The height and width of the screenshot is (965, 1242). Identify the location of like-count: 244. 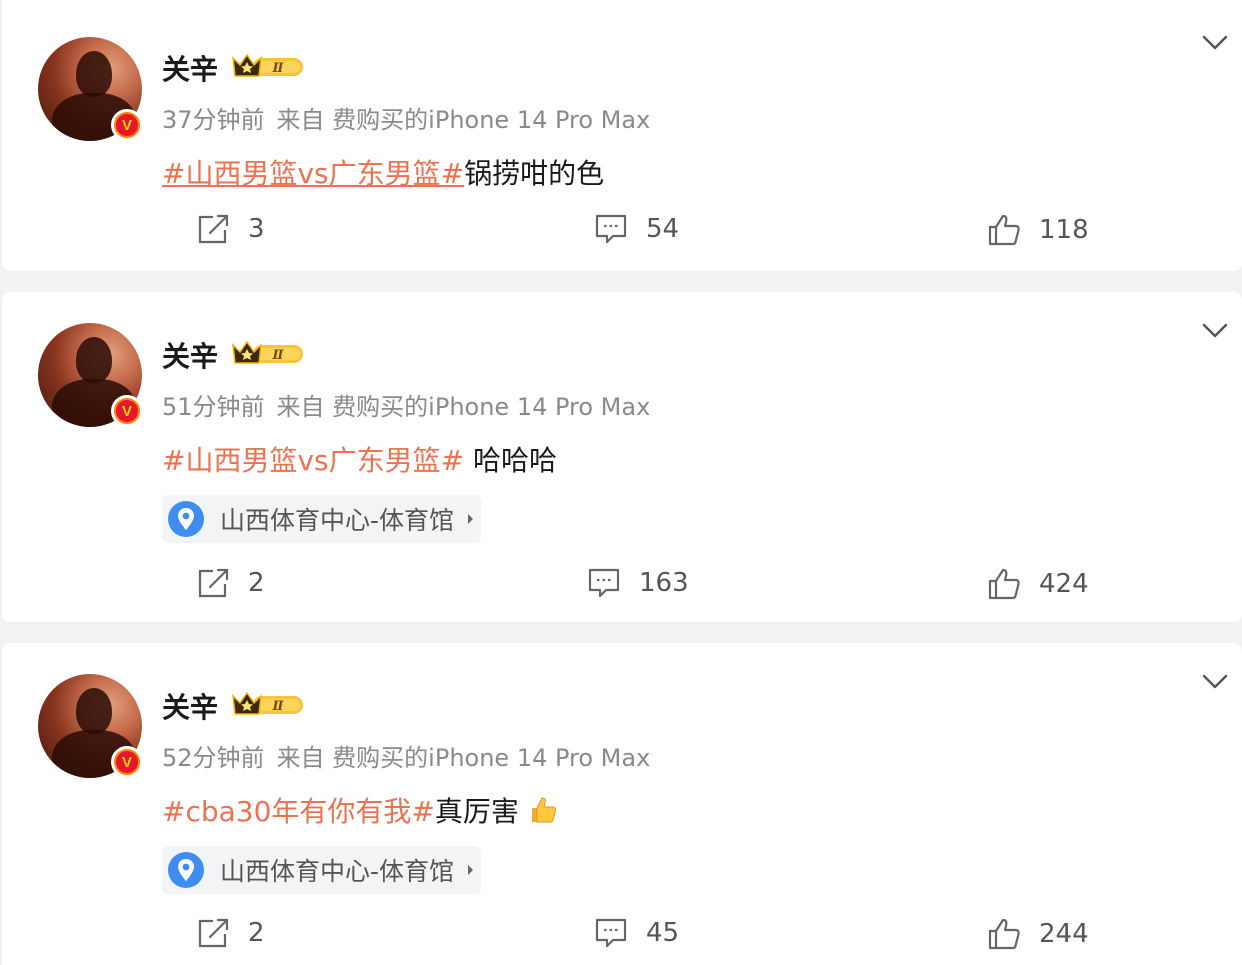
(1064, 934).